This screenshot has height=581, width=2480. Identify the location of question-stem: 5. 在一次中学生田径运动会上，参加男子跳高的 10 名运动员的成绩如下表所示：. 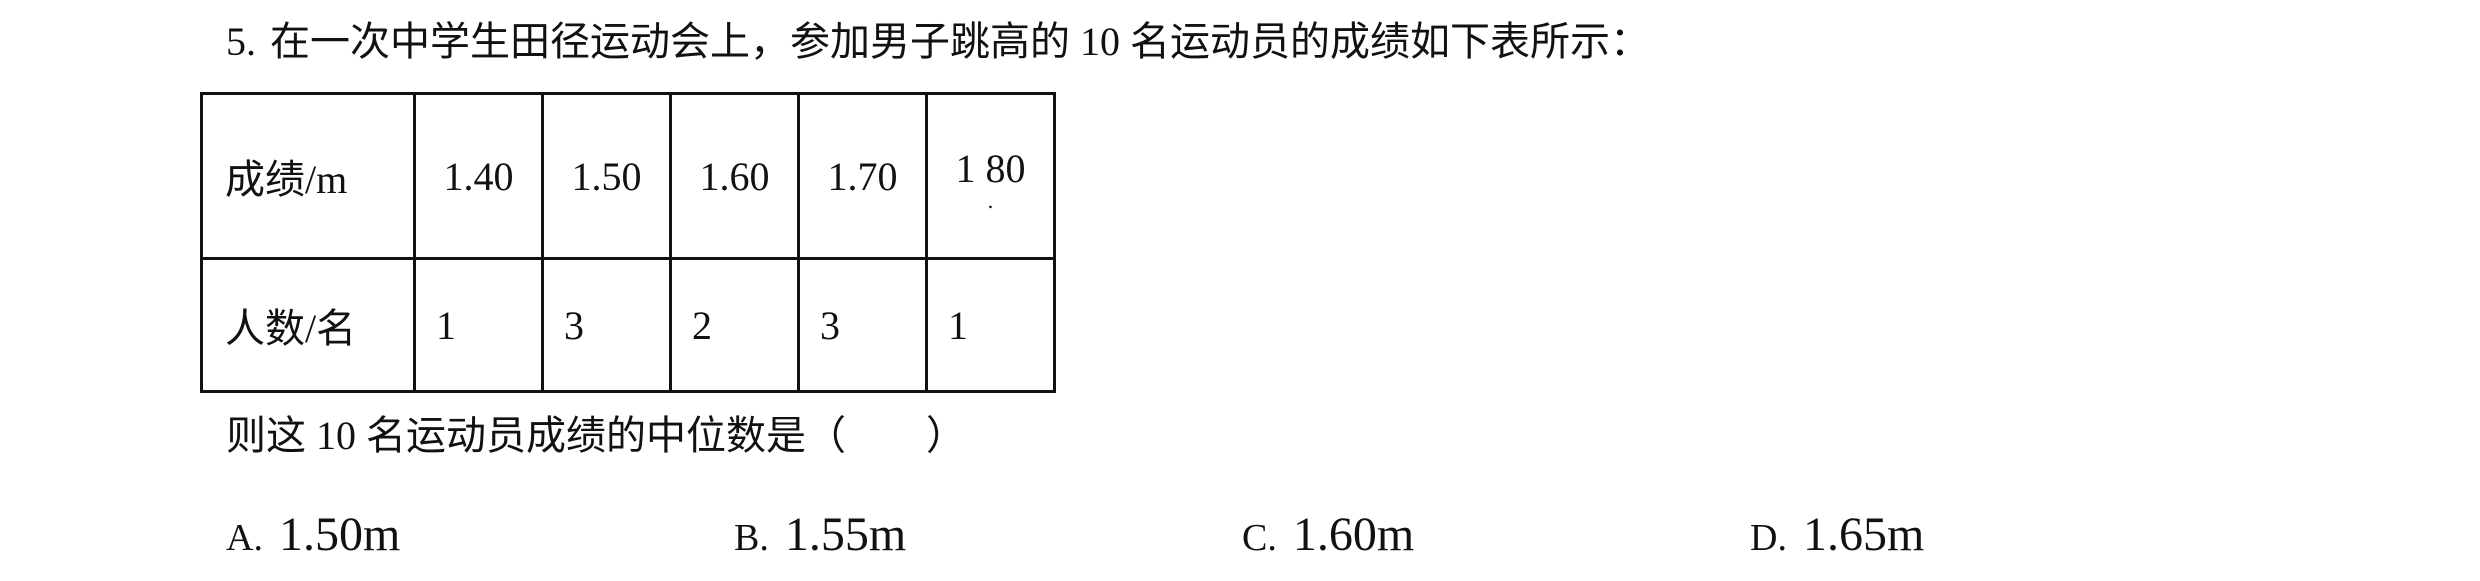
(938, 42).